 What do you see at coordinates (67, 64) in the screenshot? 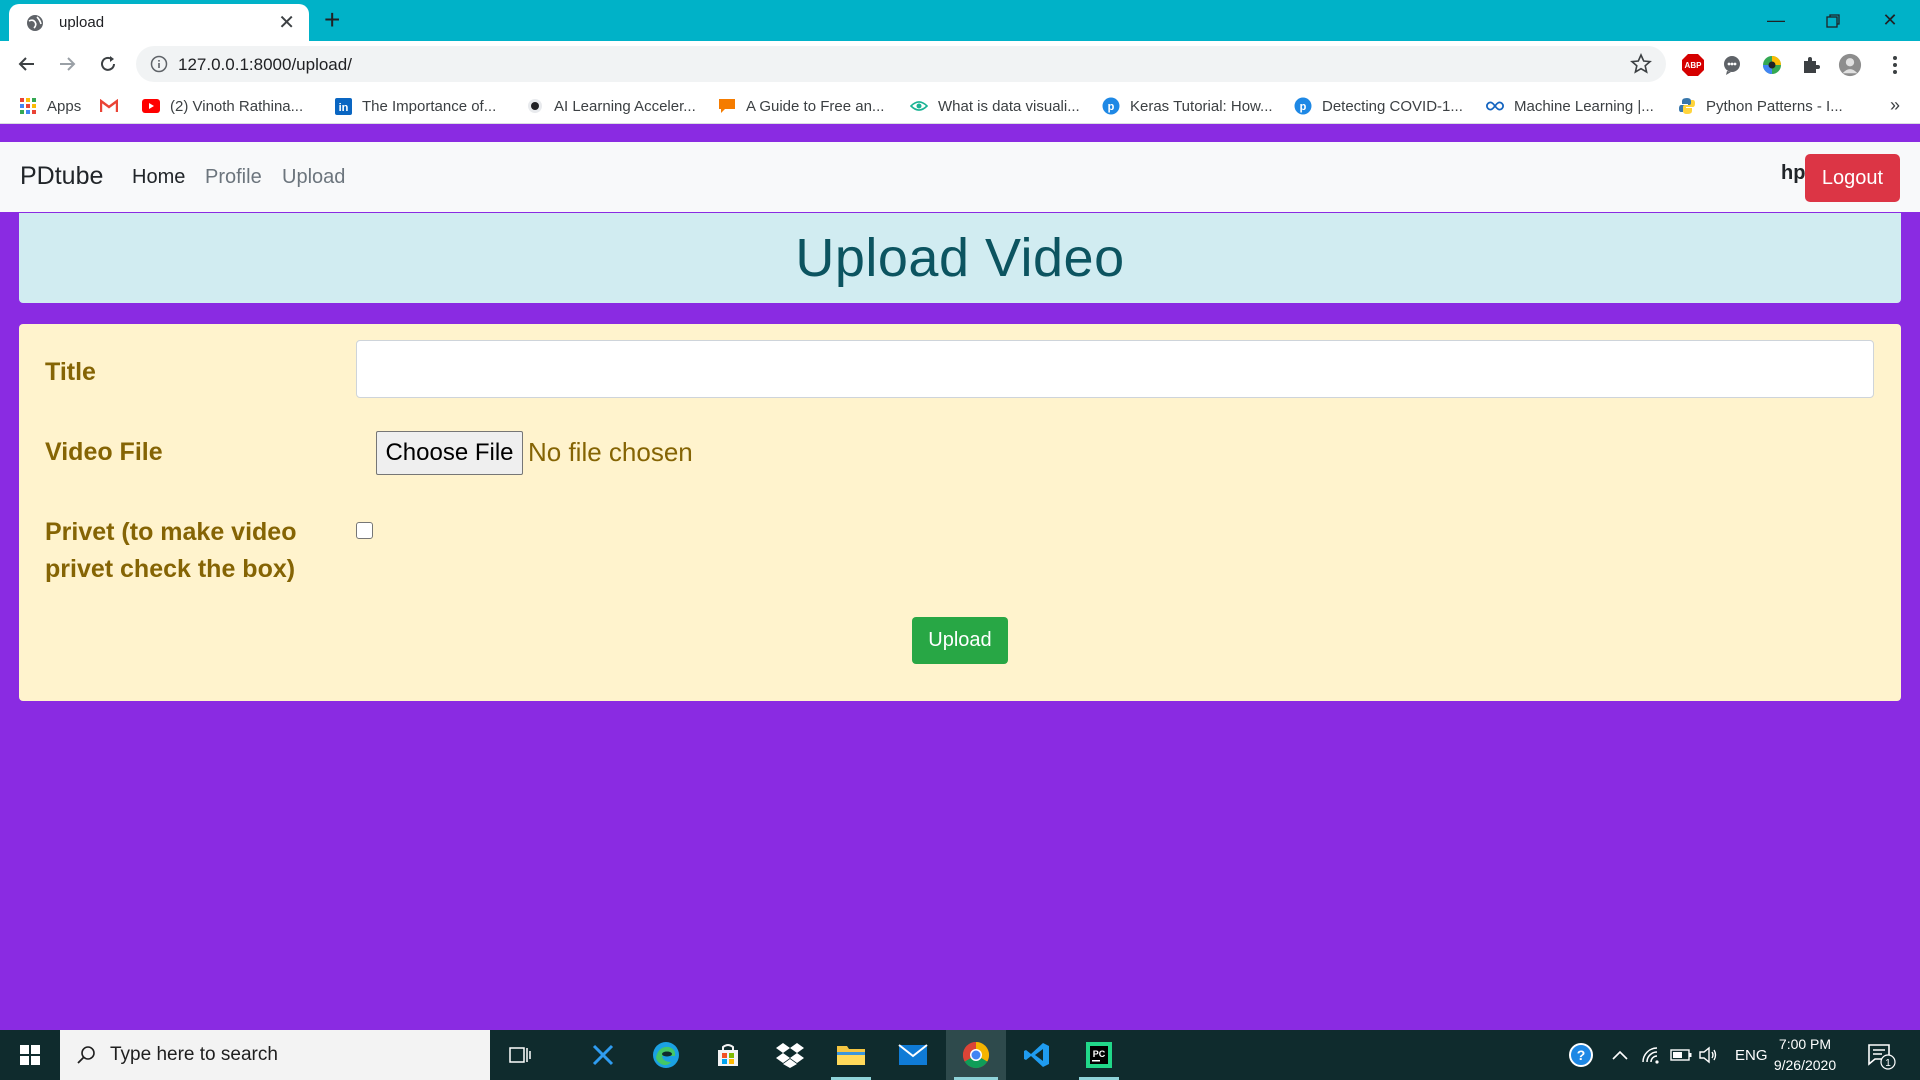
I see `forward-icon` at bounding box center [67, 64].